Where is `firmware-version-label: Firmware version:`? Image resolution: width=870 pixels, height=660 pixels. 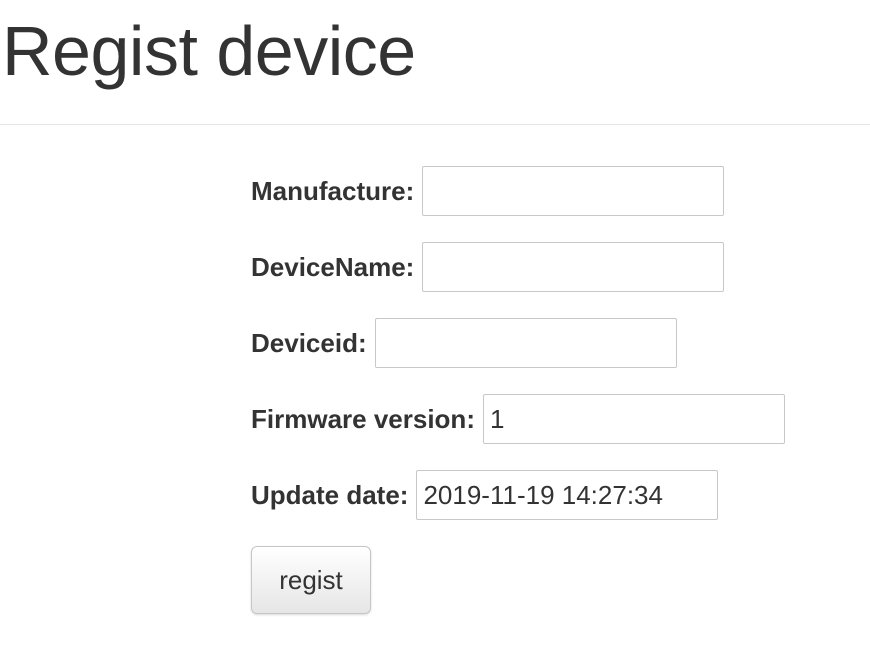 firmware-version-label: Firmware version: is located at coordinates (363, 418).